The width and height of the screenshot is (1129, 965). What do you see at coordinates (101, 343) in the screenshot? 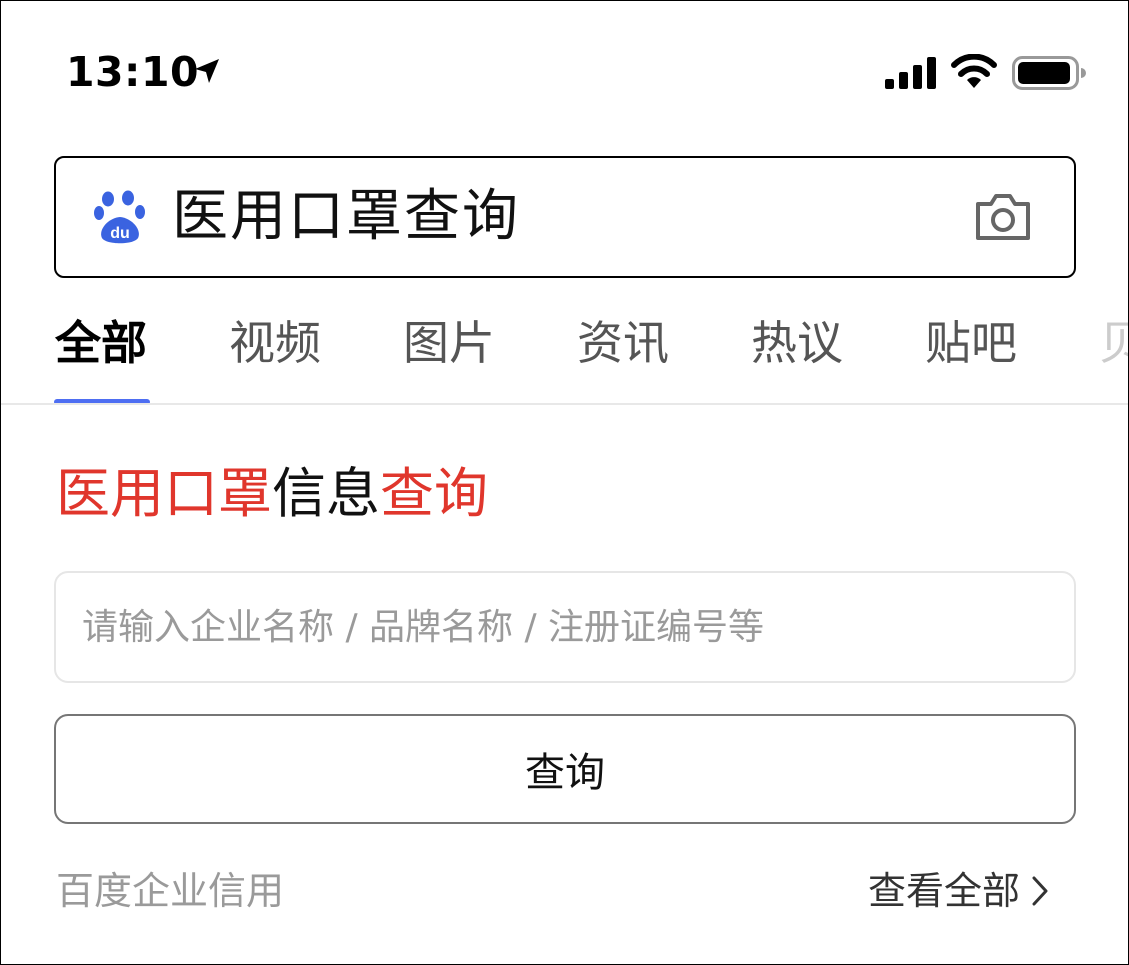
I see `tab-all: 全部` at bounding box center [101, 343].